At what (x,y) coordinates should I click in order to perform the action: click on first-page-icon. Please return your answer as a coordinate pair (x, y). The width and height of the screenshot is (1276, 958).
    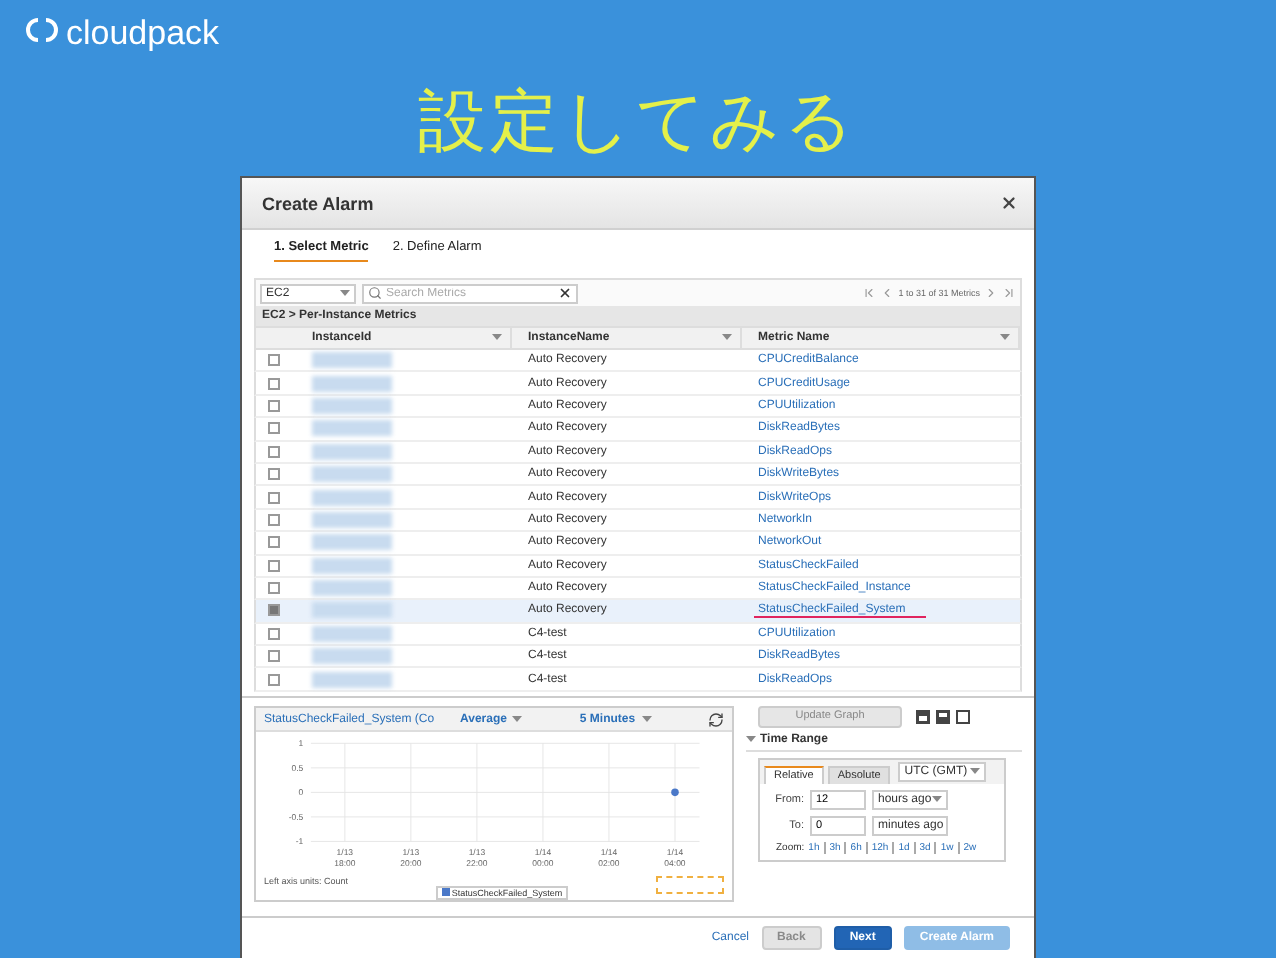
    Looking at the image, I should click on (869, 293).